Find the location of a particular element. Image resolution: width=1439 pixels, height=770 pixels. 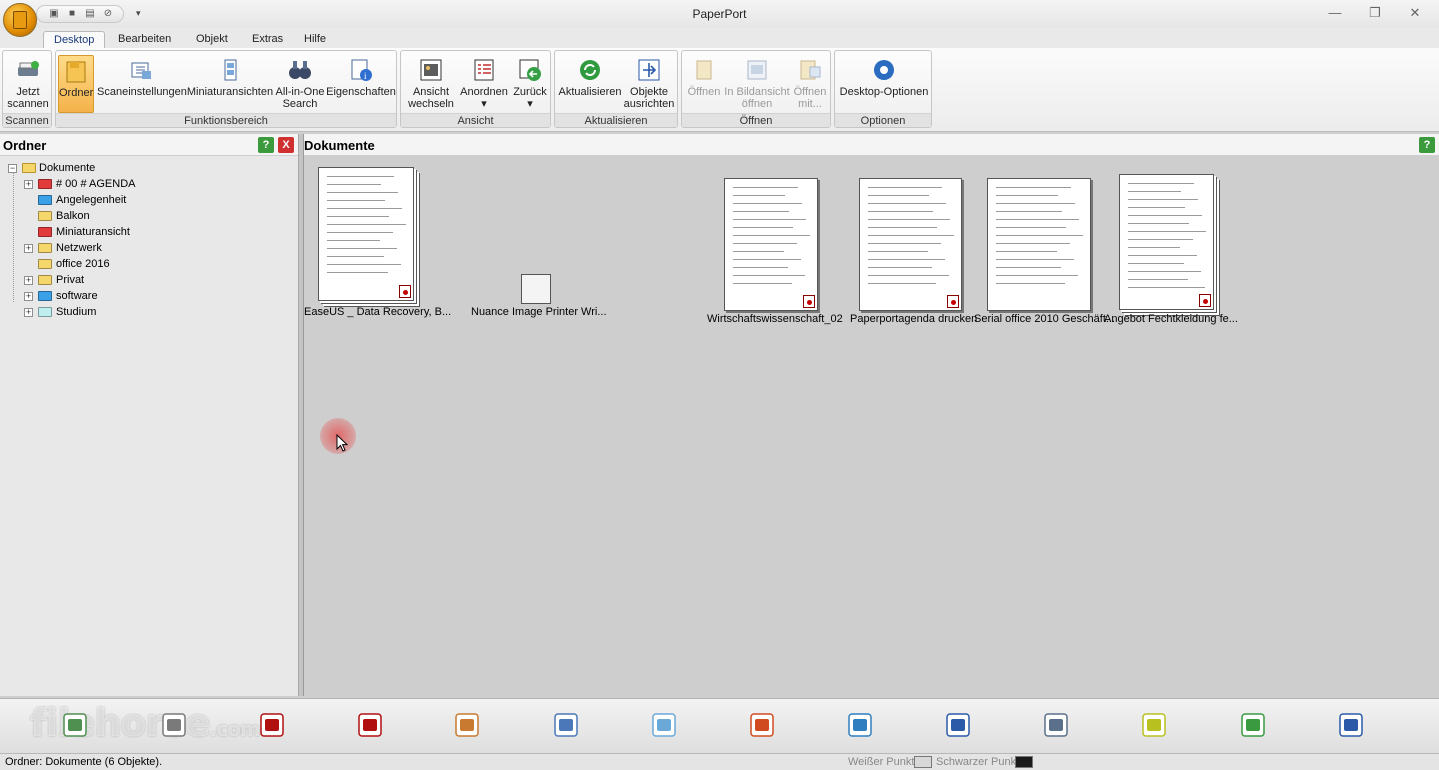

scanner-app-icon is located at coordinates (75, 725).